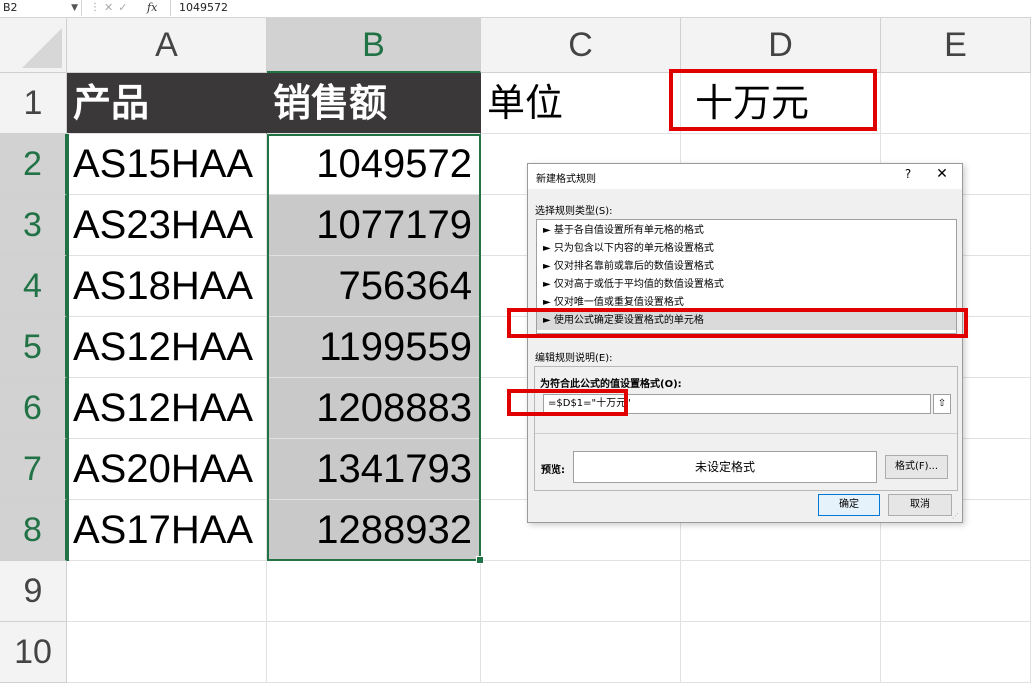 This screenshot has width=1031, height=683. I want to click on rule-type-item: ► 只为包含以下内容的单元格设置格式, so click(746, 249).